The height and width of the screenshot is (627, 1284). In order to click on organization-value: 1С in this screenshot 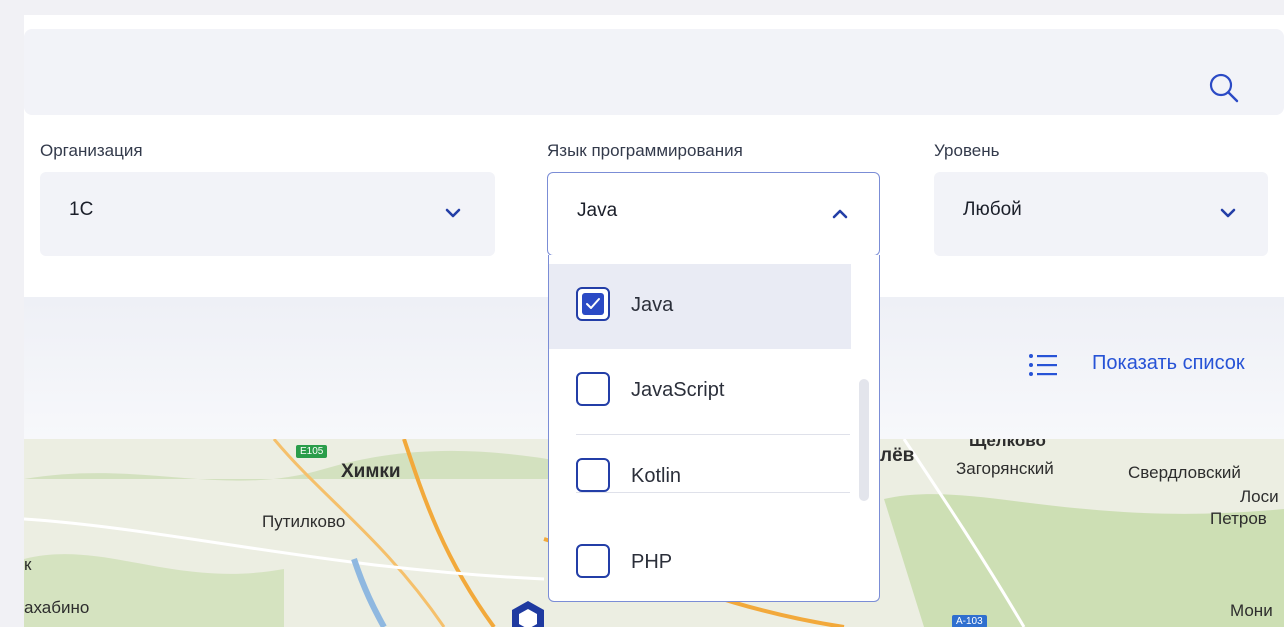, I will do `click(81, 209)`.